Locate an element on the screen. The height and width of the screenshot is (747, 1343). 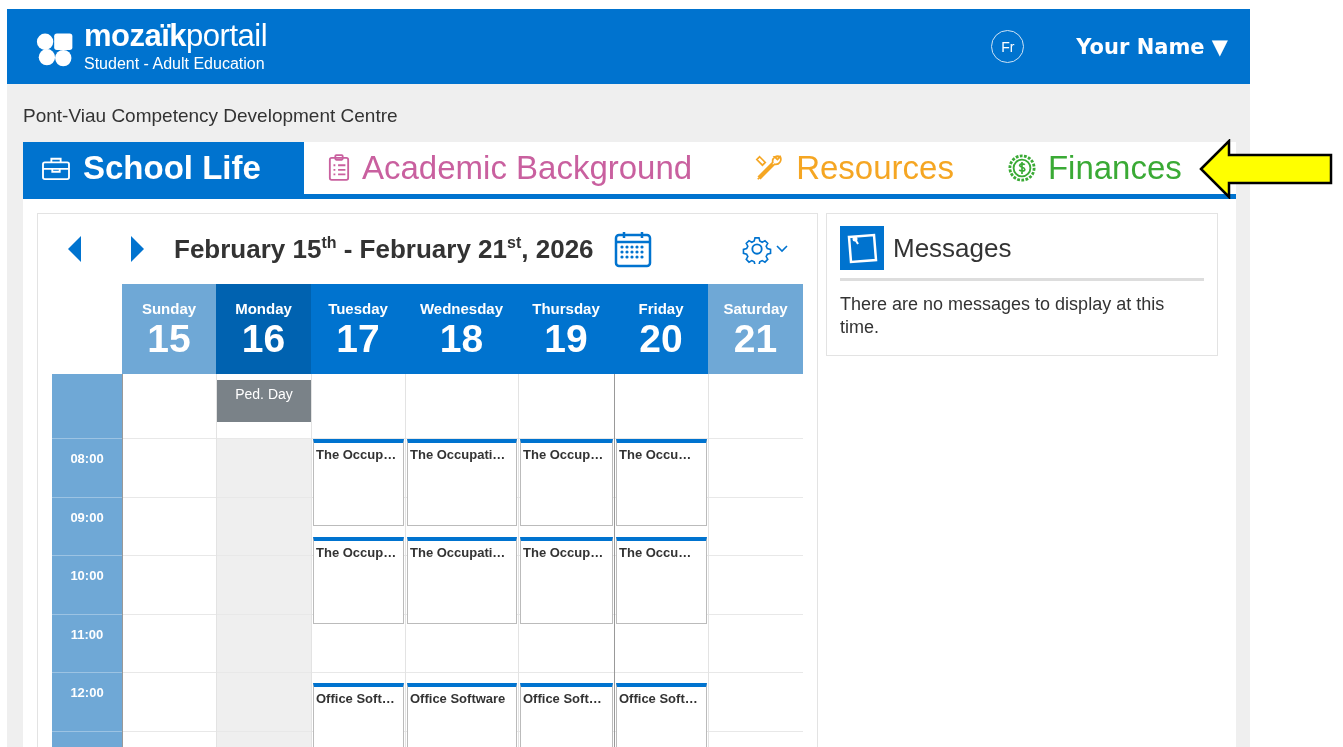
time-label: 09:00 is located at coordinates (87, 517).